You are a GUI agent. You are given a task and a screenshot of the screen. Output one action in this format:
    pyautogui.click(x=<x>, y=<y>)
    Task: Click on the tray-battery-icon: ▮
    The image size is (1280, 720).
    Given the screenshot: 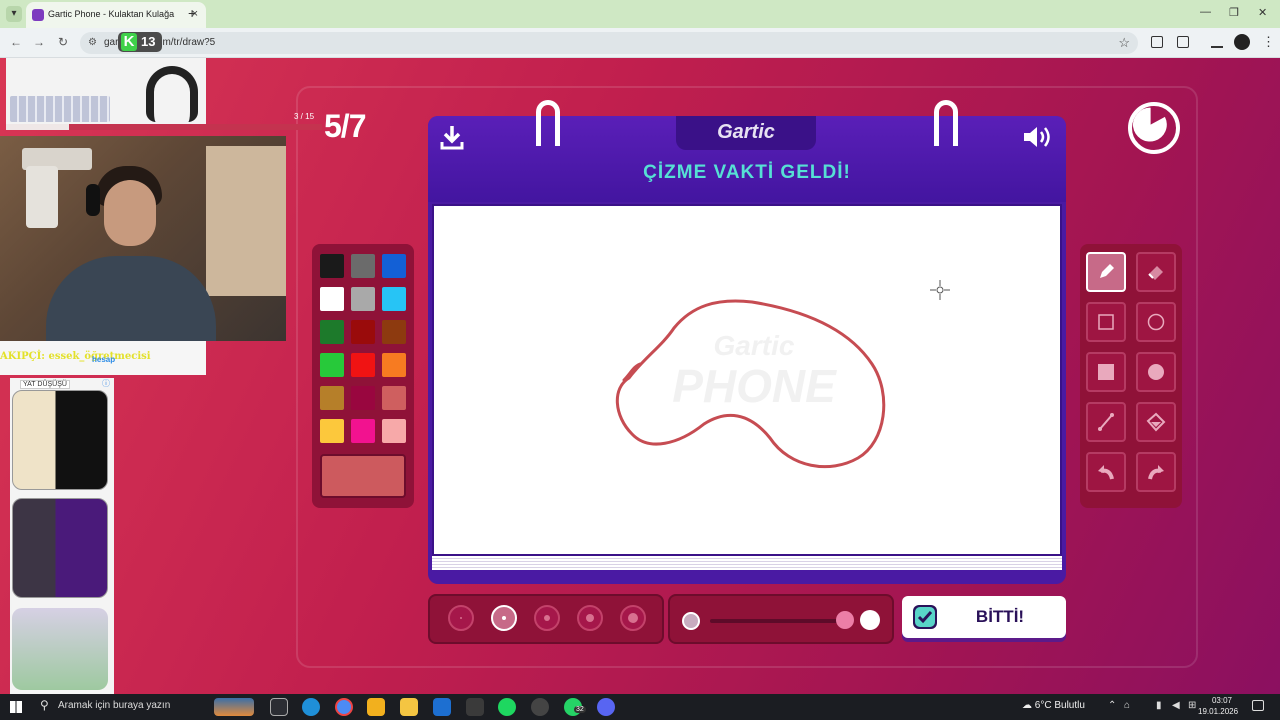 What is the action you would take?
    pyautogui.click(x=1159, y=705)
    